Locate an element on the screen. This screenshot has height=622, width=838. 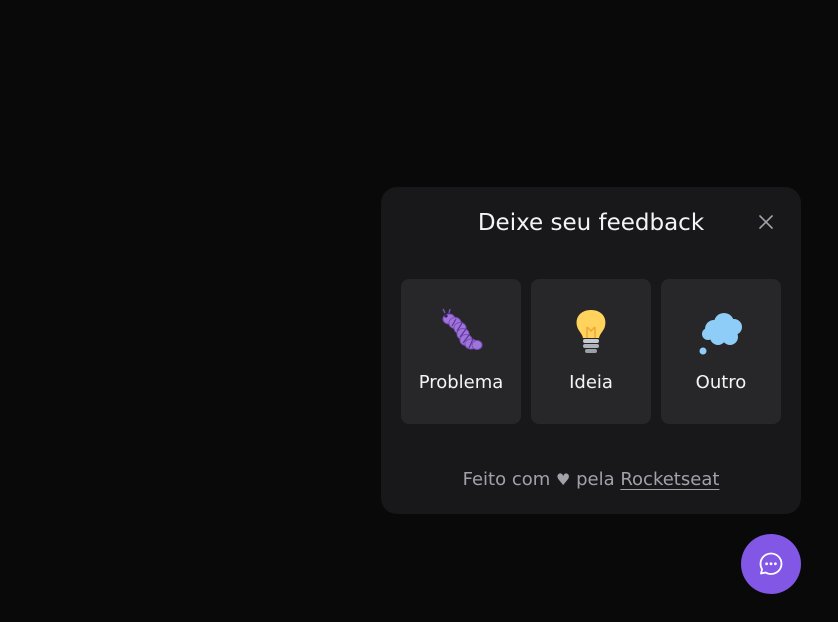
type-button-outro: Outro is located at coordinates (721, 351).